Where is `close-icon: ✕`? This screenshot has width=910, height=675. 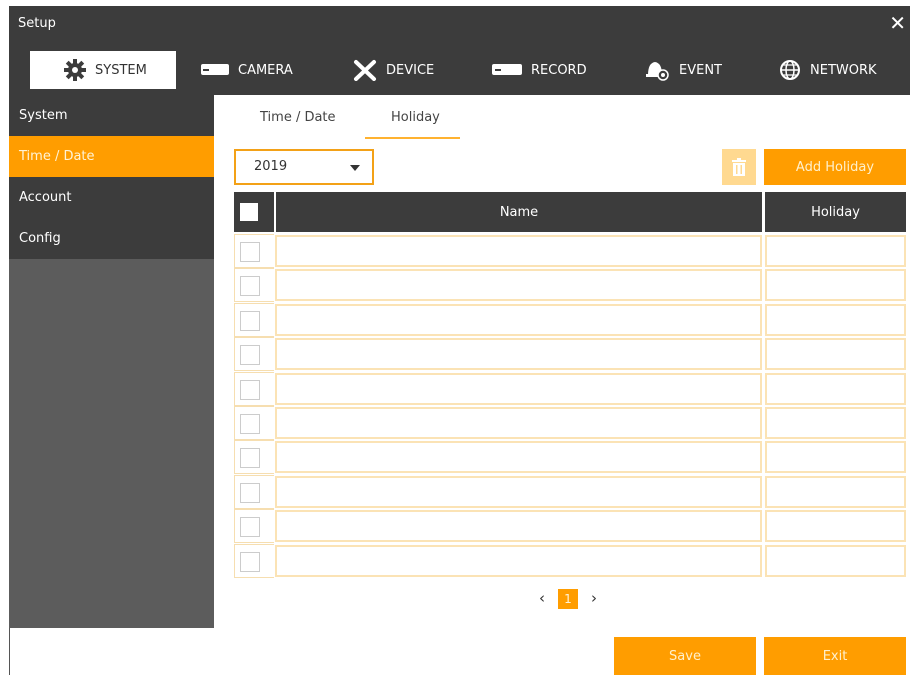
close-icon: ✕ is located at coordinates (897, 23).